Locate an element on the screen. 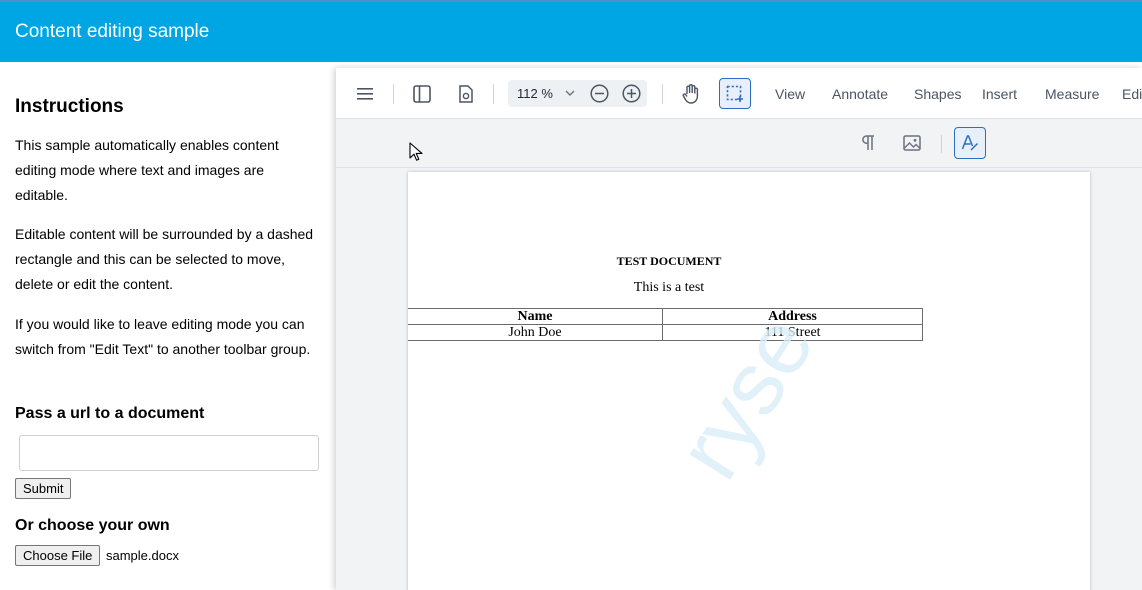 This screenshot has height=590, width=1142. menu-annotate: Annotate is located at coordinates (860, 94).